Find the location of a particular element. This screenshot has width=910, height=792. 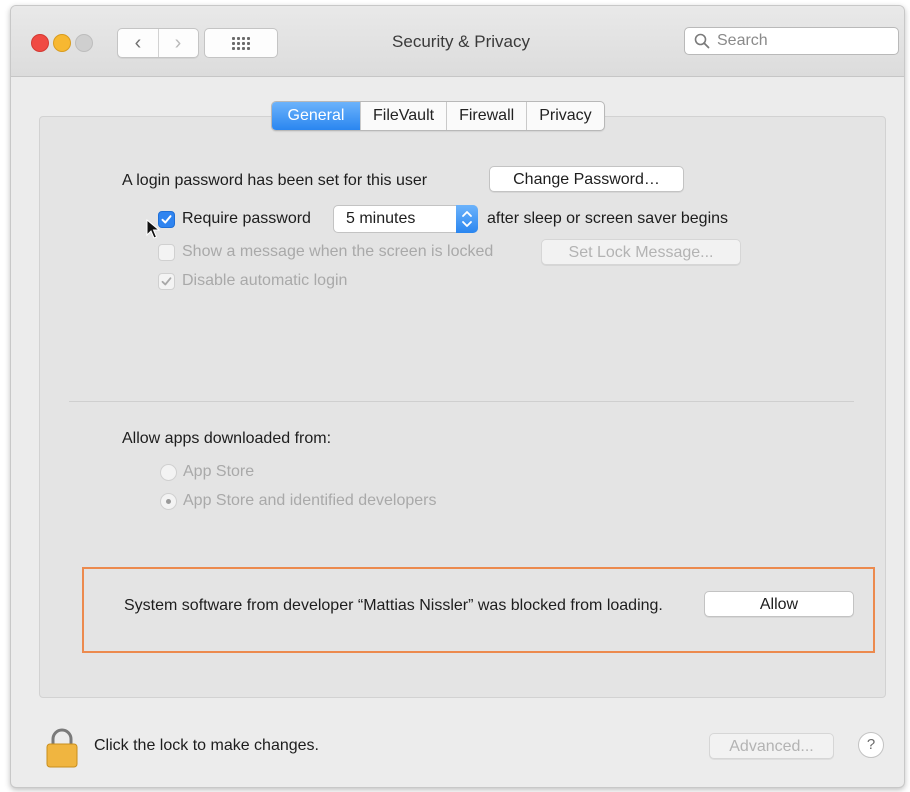

title-bar: ‹ › Security & Privacy is located at coordinates (457, 41).